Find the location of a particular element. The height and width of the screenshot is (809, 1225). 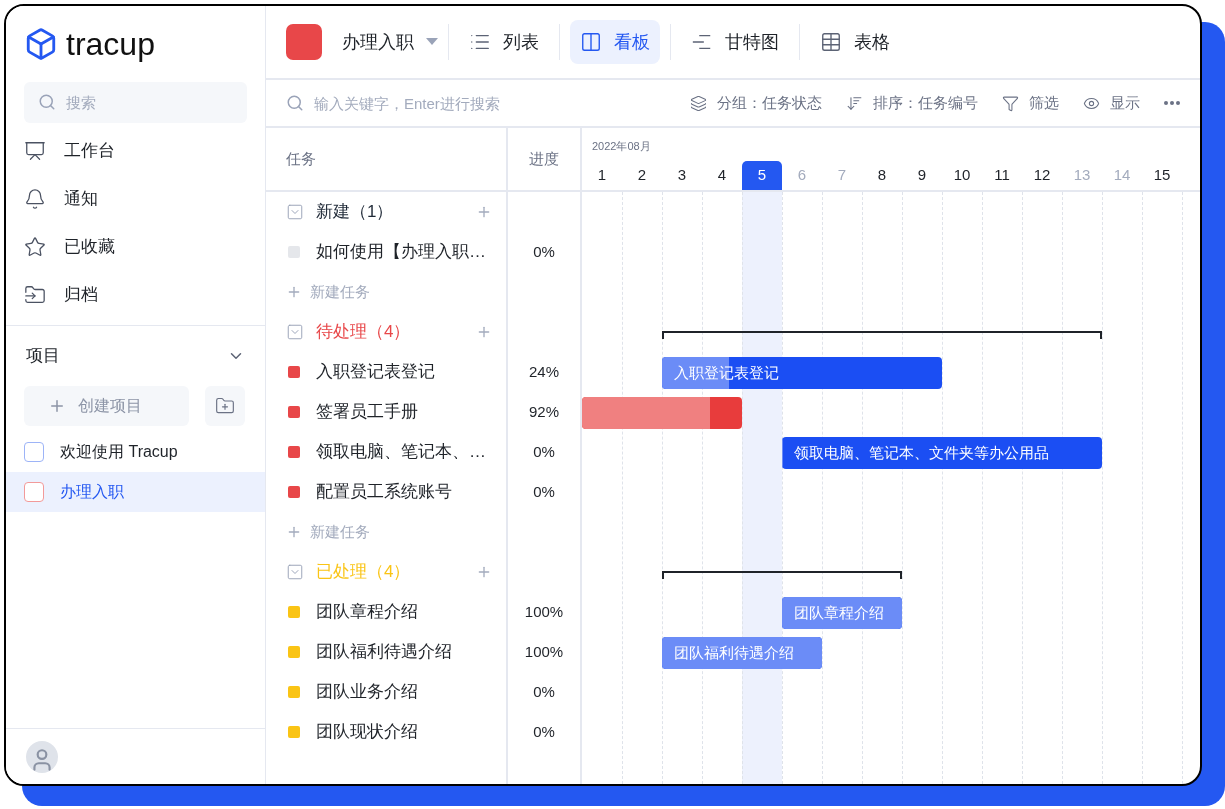

toolbar-action: 显示 is located at coordinates (1111, 103).